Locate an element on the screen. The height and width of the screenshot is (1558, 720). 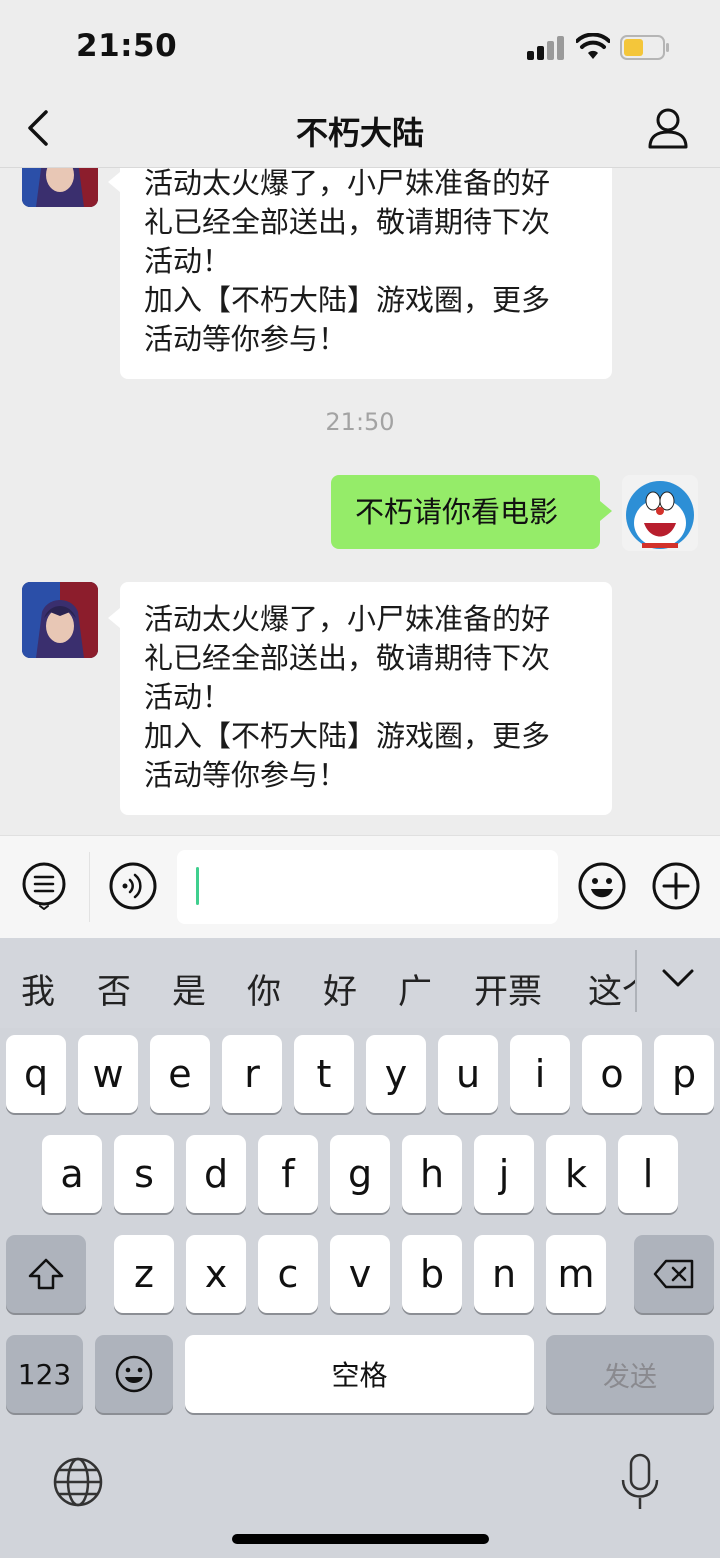
message-bubble-outgoing: 不朽请你看电影 is located at coordinates (471, 512).